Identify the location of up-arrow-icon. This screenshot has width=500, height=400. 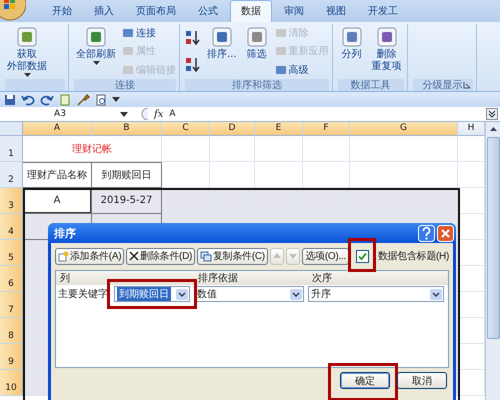
(276, 256).